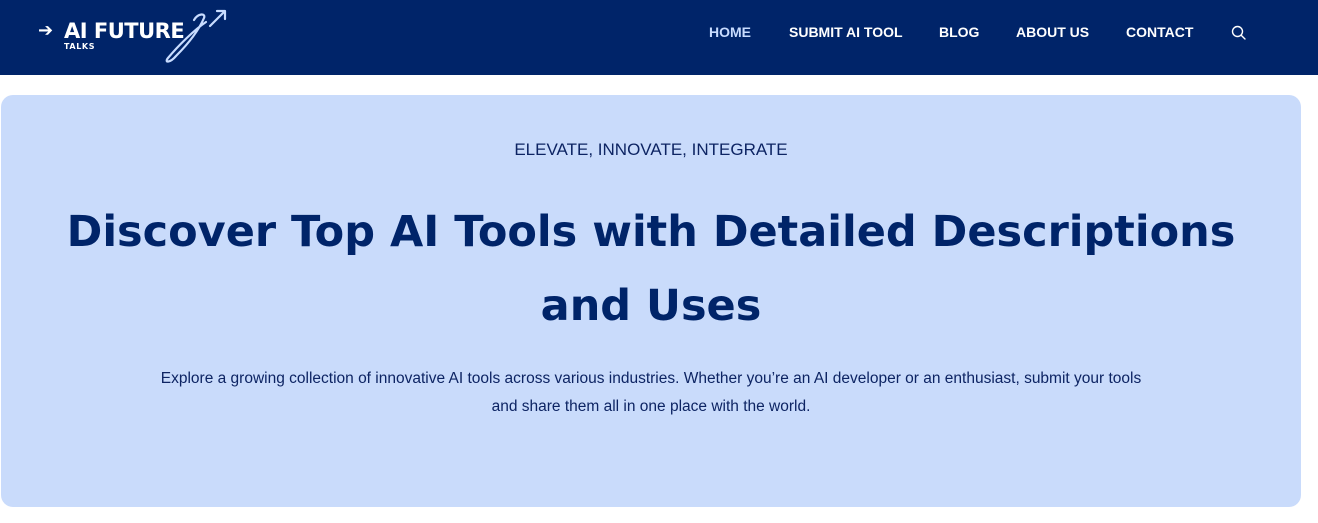  Describe the element at coordinates (959, 32) in the screenshot. I see `nav-blog: BLOG` at that location.